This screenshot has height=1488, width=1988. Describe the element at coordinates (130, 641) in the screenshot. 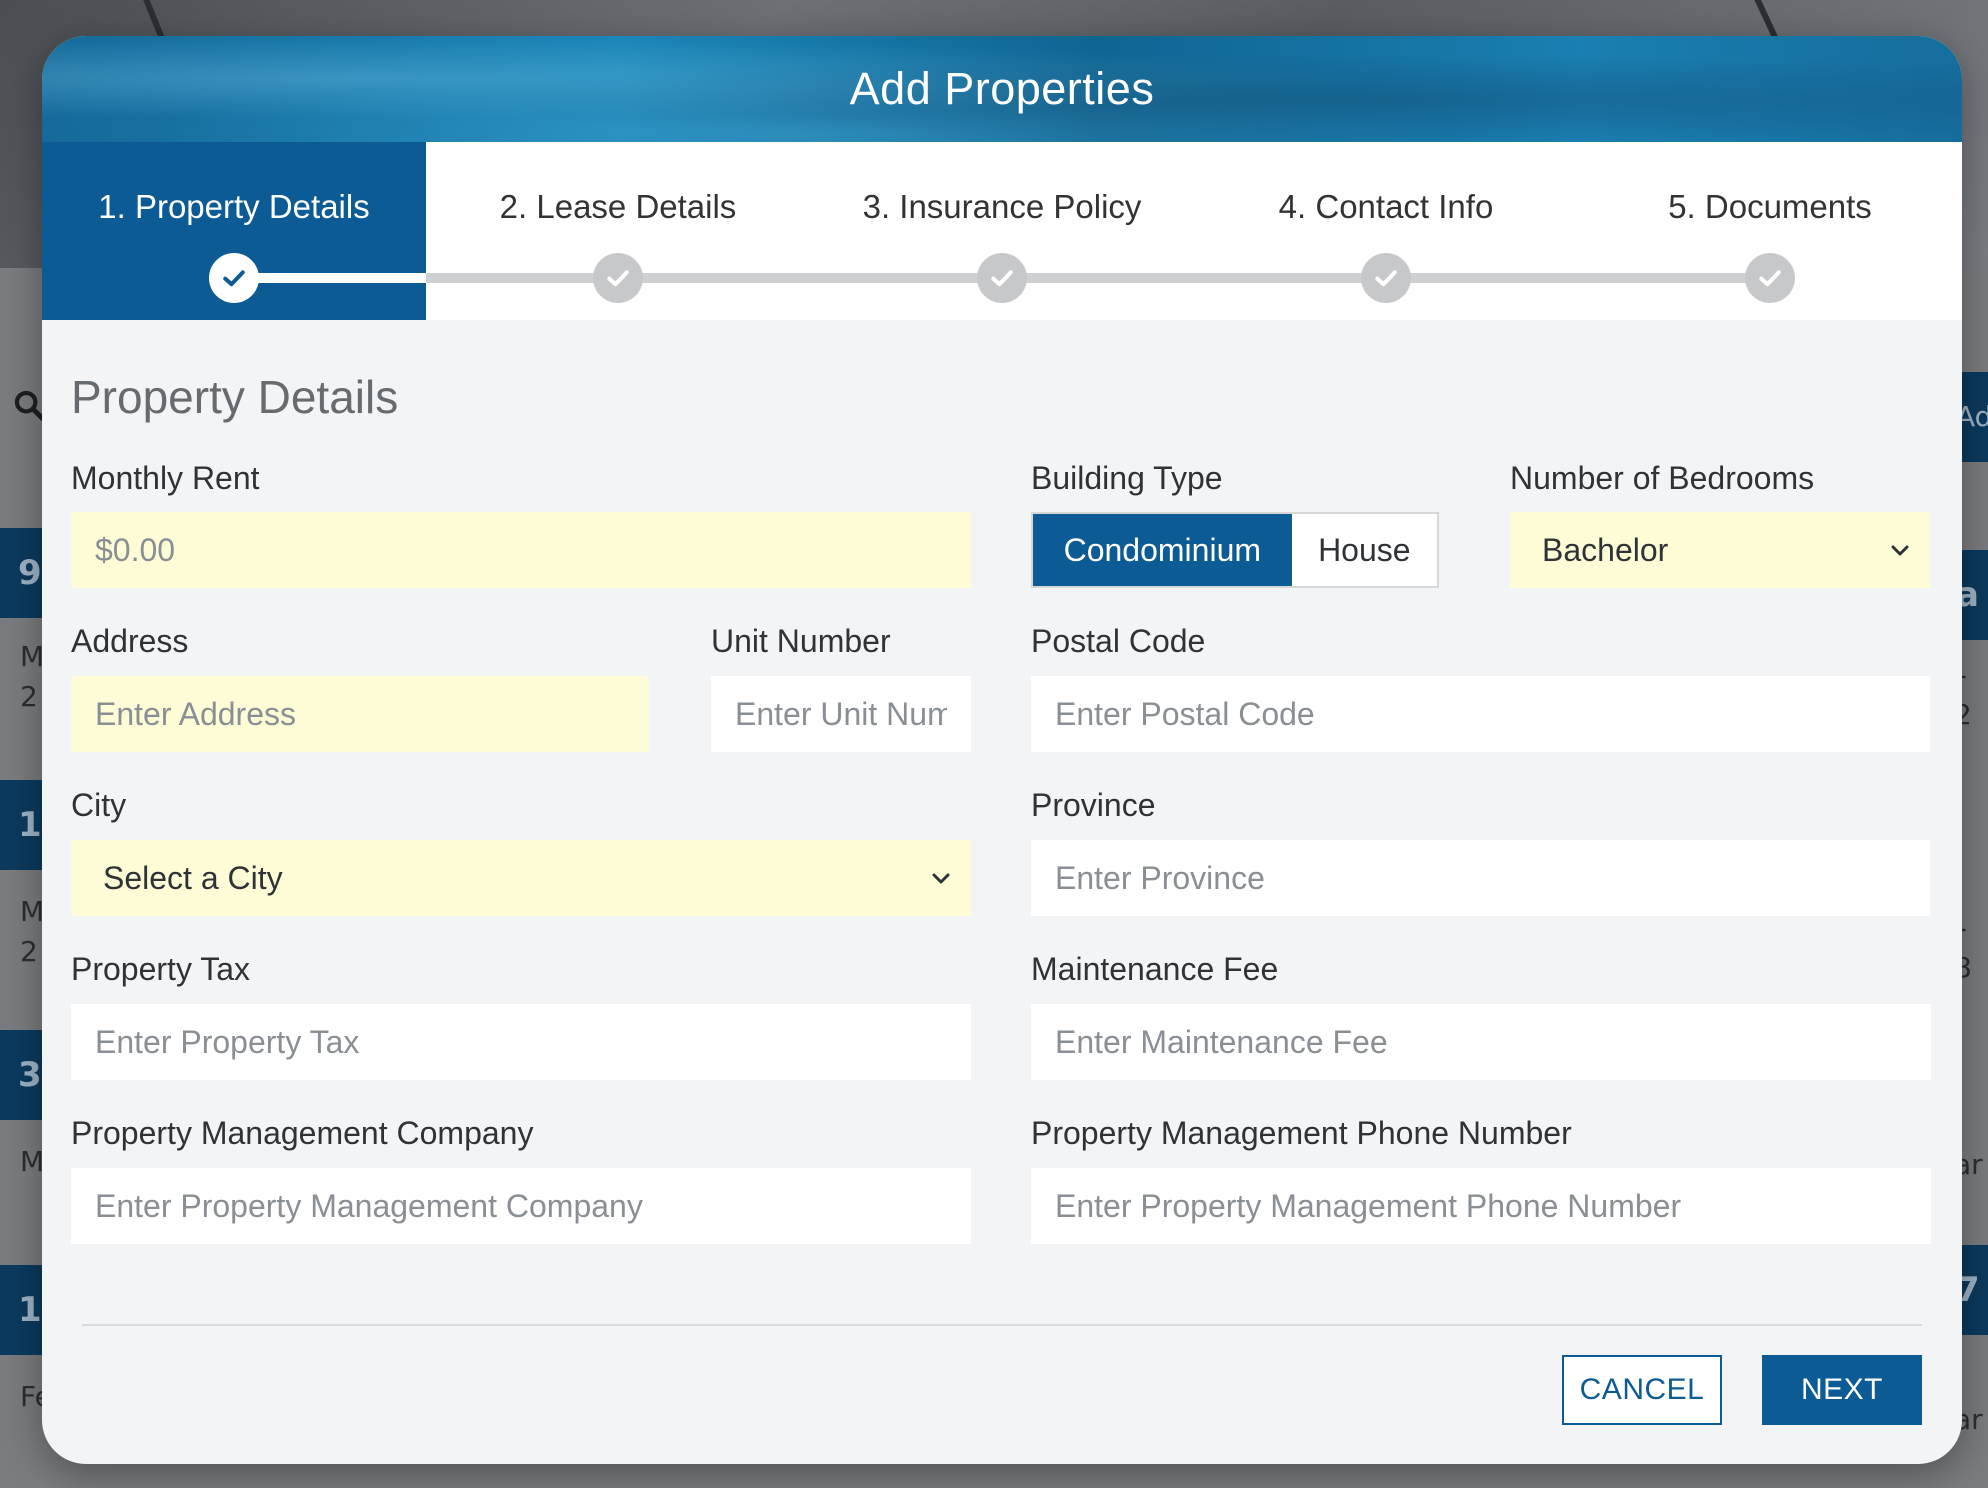

I see `address-label: Address` at that location.